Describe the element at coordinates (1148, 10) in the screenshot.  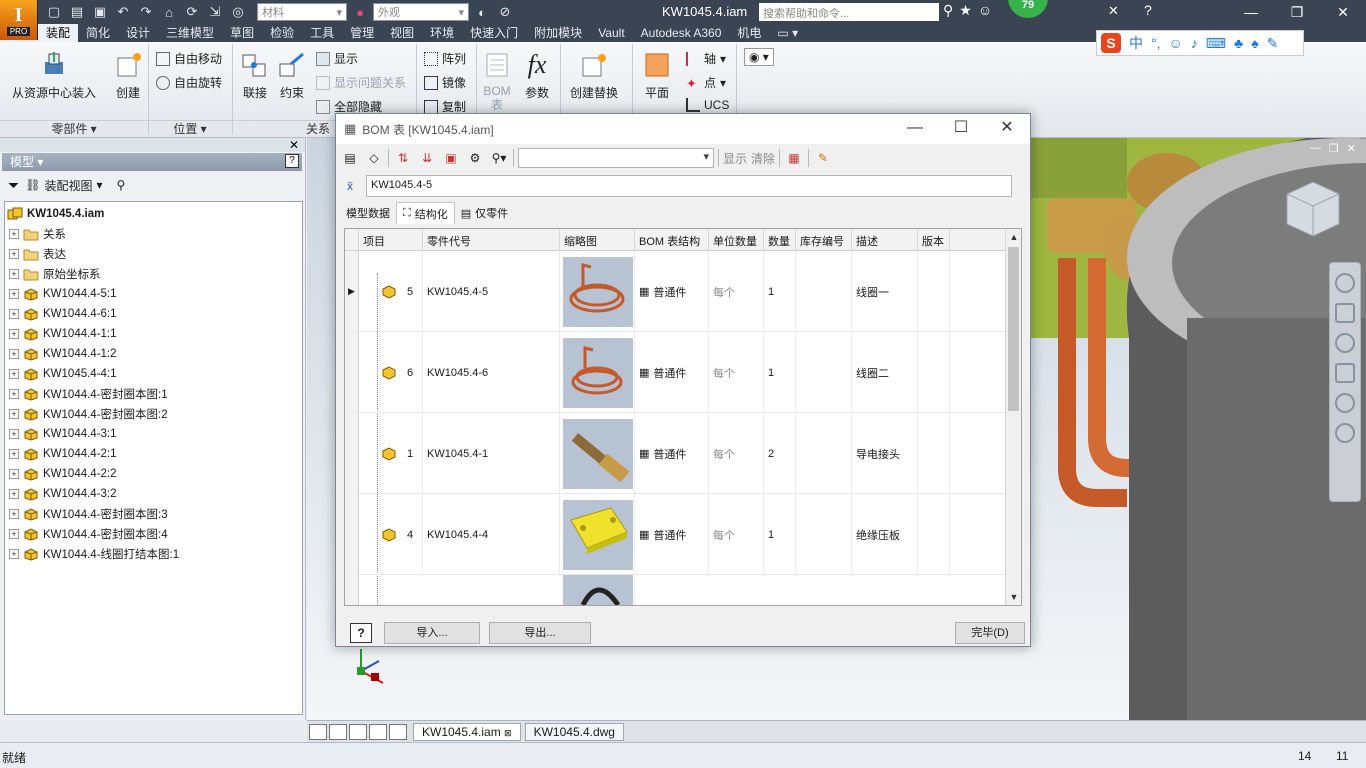
I see `help-icon: ?` at that location.